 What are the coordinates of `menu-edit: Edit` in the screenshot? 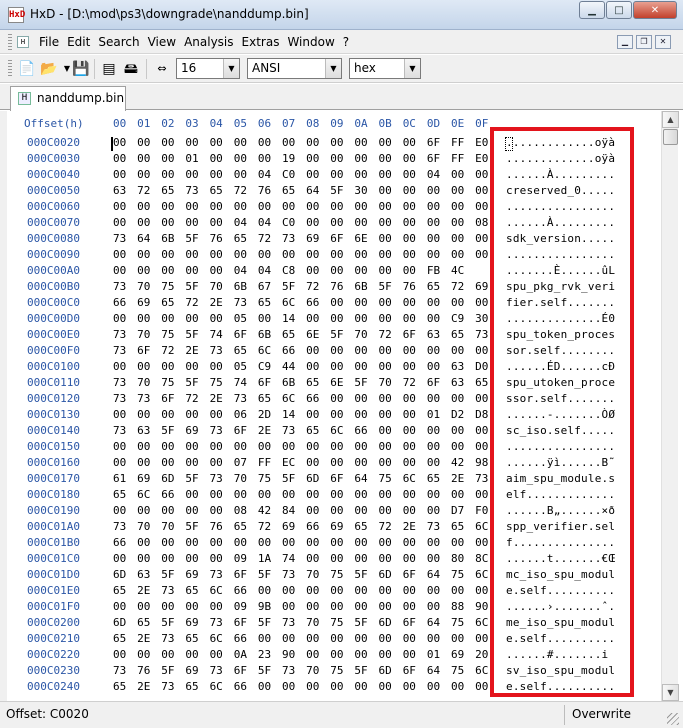 It's located at (79, 42).